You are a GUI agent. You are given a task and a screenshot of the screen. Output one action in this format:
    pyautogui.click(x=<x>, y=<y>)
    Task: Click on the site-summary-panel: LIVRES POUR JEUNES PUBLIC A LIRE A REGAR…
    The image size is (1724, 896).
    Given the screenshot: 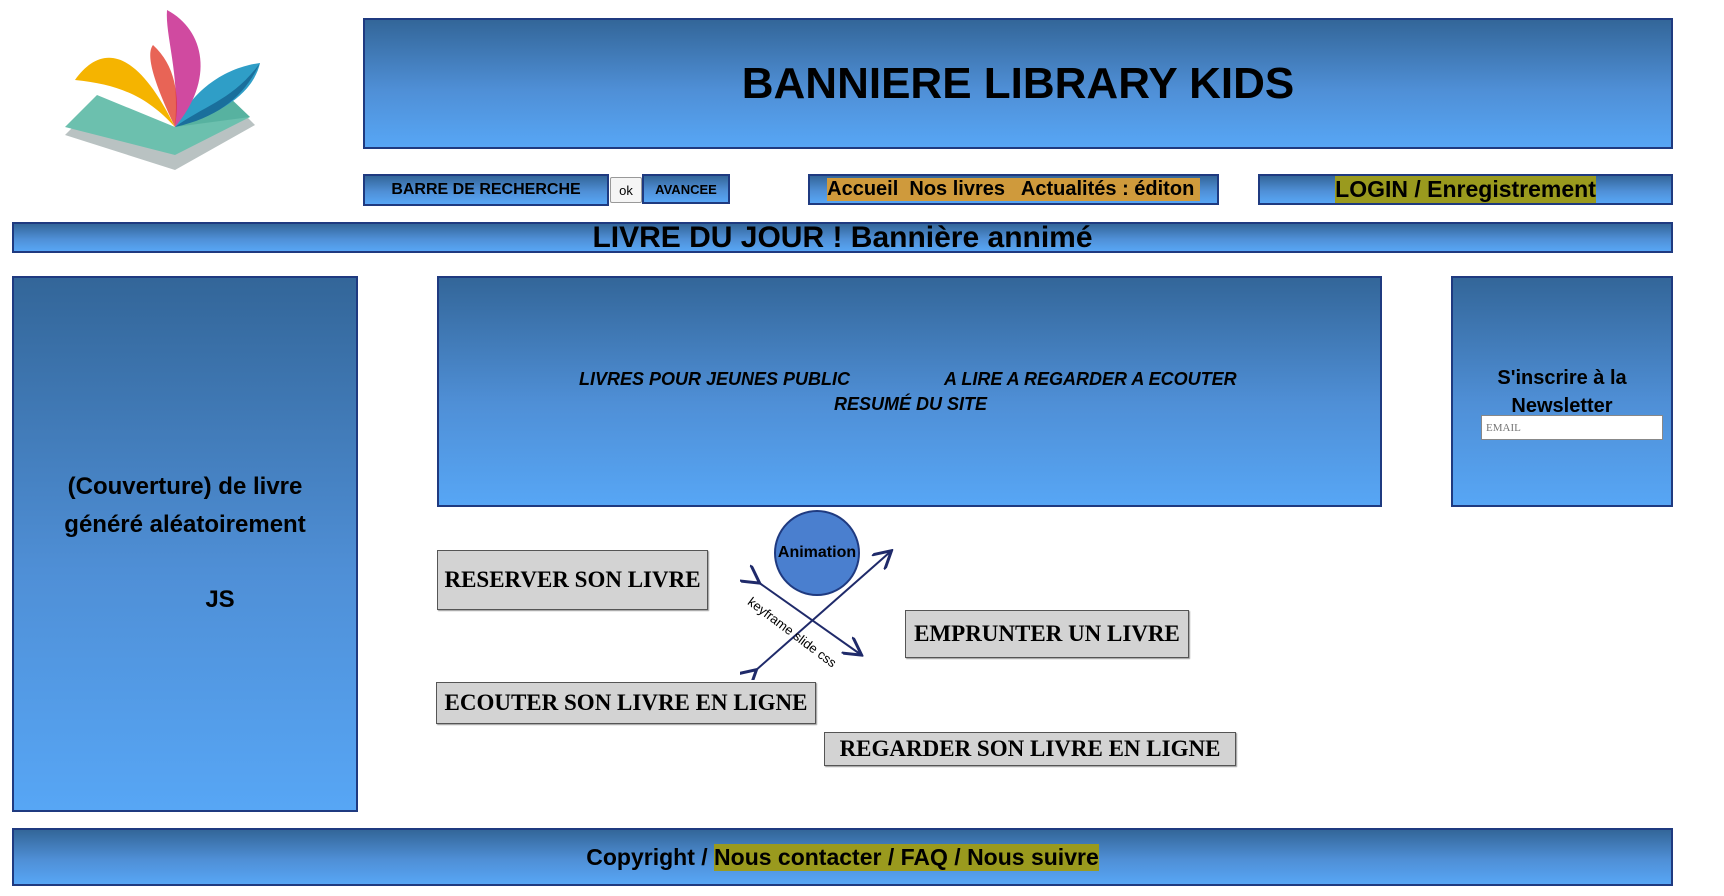 What is the action you would take?
    pyautogui.click(x=909, y=391)
    